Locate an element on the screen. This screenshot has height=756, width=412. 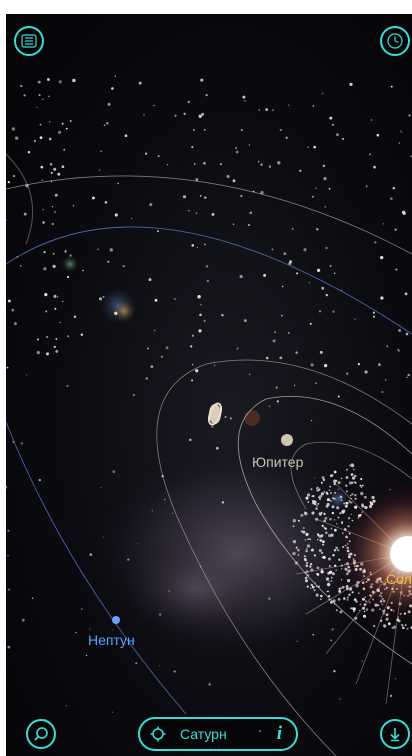
neptune-label: Нептун is located at coordinates (111, 640).